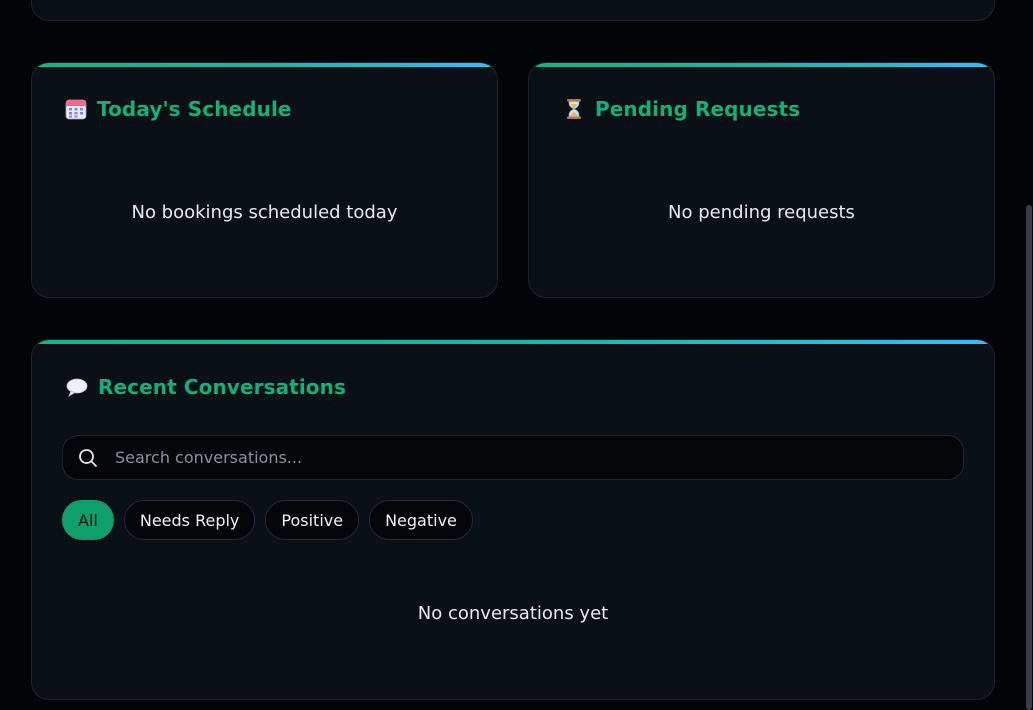 This screenshot has width=1033, height=710. I want to click on conversations-header: Recent Conversations, so click(206, 387).